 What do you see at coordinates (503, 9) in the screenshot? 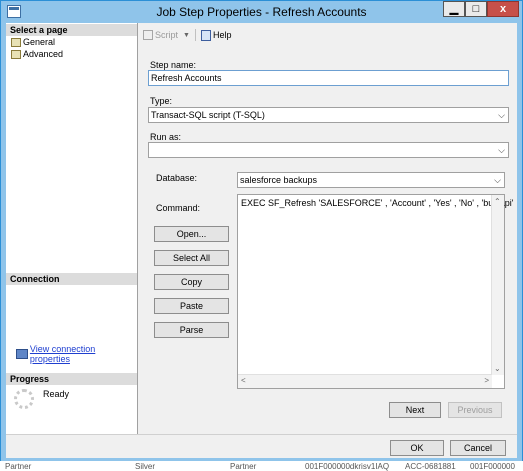
I see `close-button: x` at bounding box center [503, 9].